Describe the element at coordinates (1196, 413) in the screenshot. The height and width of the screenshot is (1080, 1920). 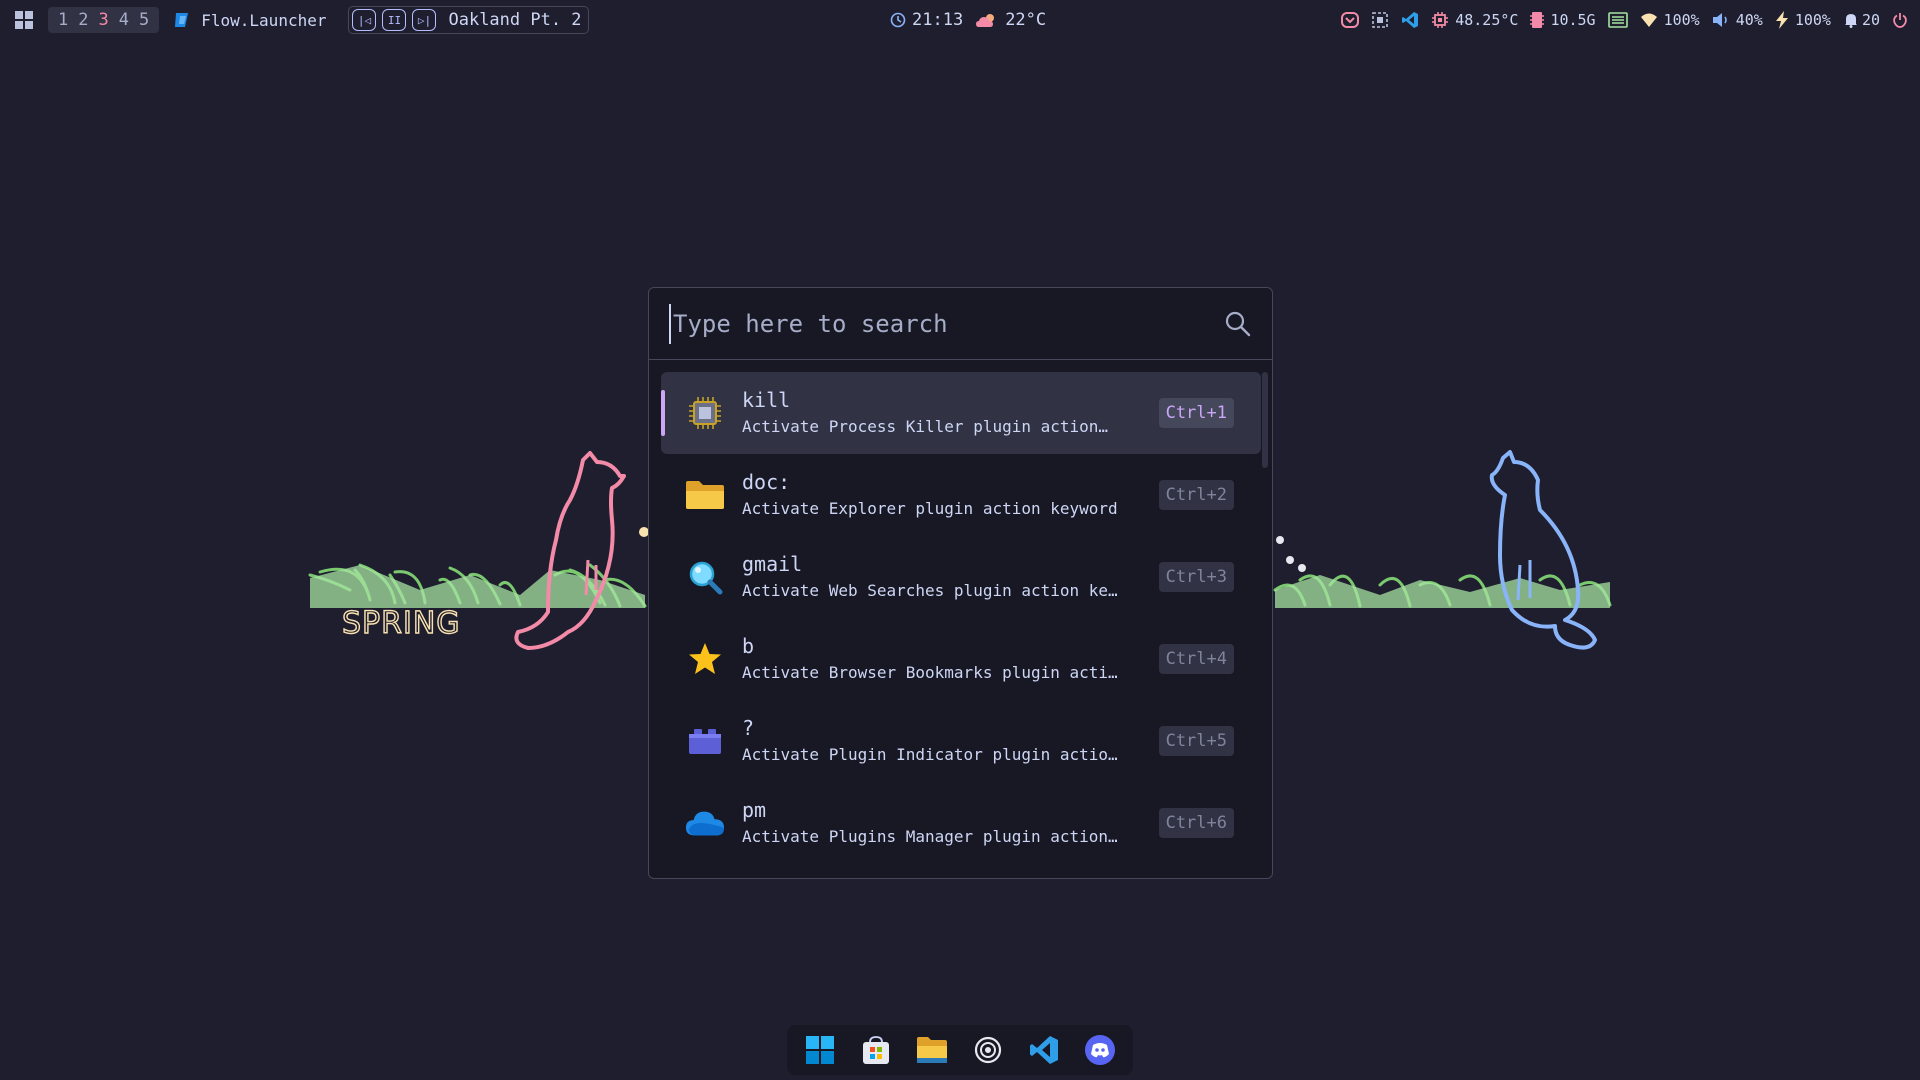
I see `result-hotkey: Ctrl+1` at that location.